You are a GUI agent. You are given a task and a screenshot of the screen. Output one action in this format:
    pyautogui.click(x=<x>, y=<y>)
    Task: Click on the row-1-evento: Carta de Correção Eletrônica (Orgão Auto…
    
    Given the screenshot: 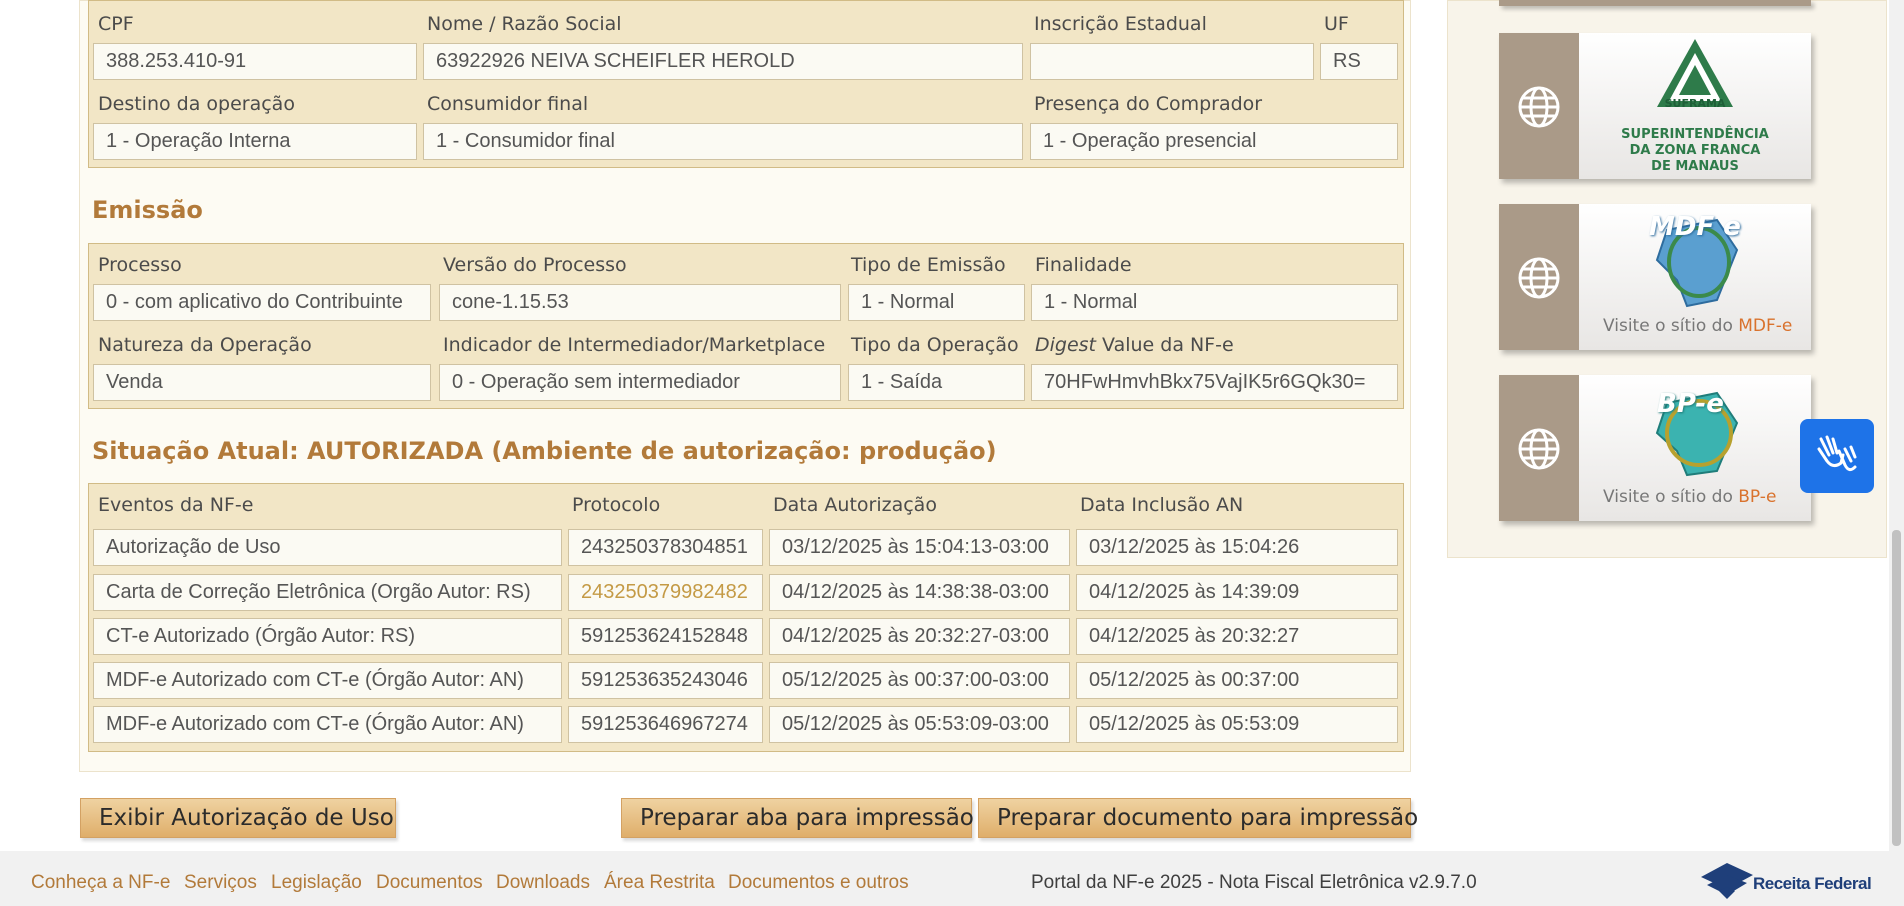 What is the action you would take?
    pyautogui.click(x=327, y=592)
    